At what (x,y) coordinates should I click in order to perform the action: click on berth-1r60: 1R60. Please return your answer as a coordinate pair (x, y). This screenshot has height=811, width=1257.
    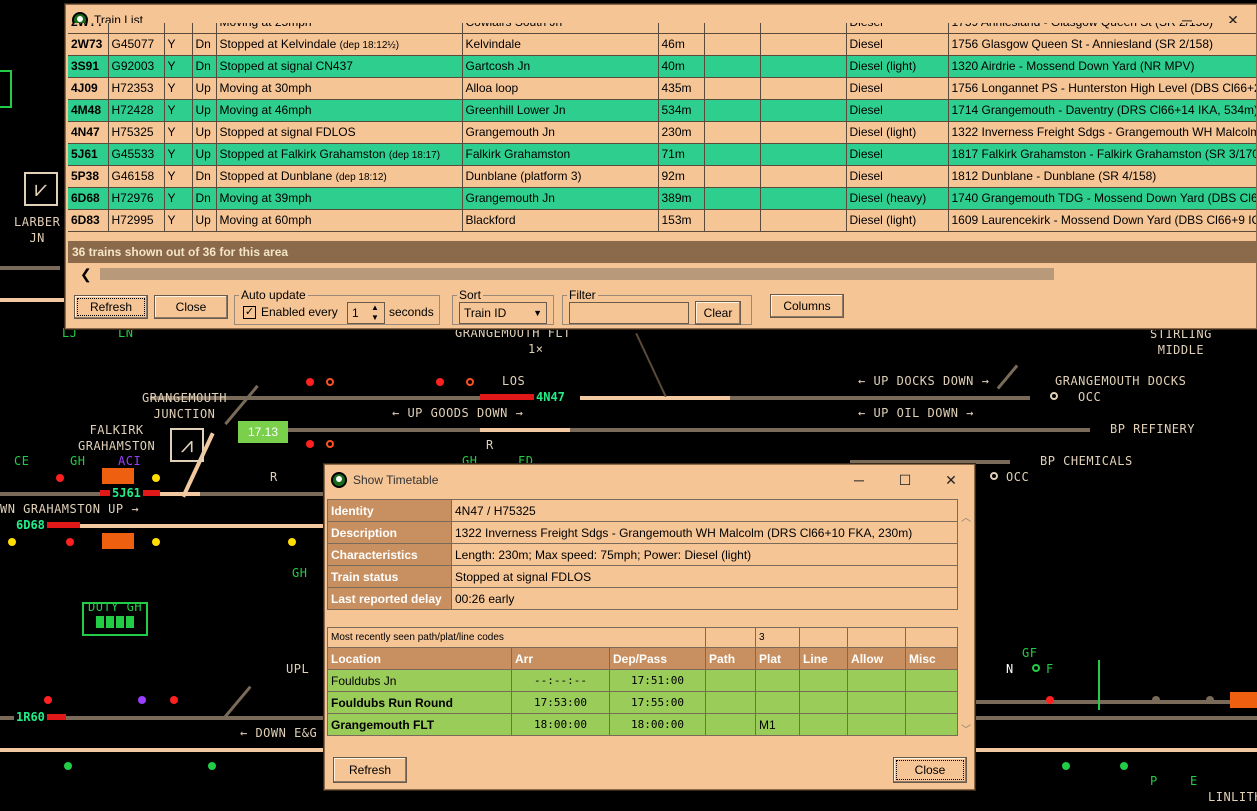
    Looking at the image, I should click on (30, 717).